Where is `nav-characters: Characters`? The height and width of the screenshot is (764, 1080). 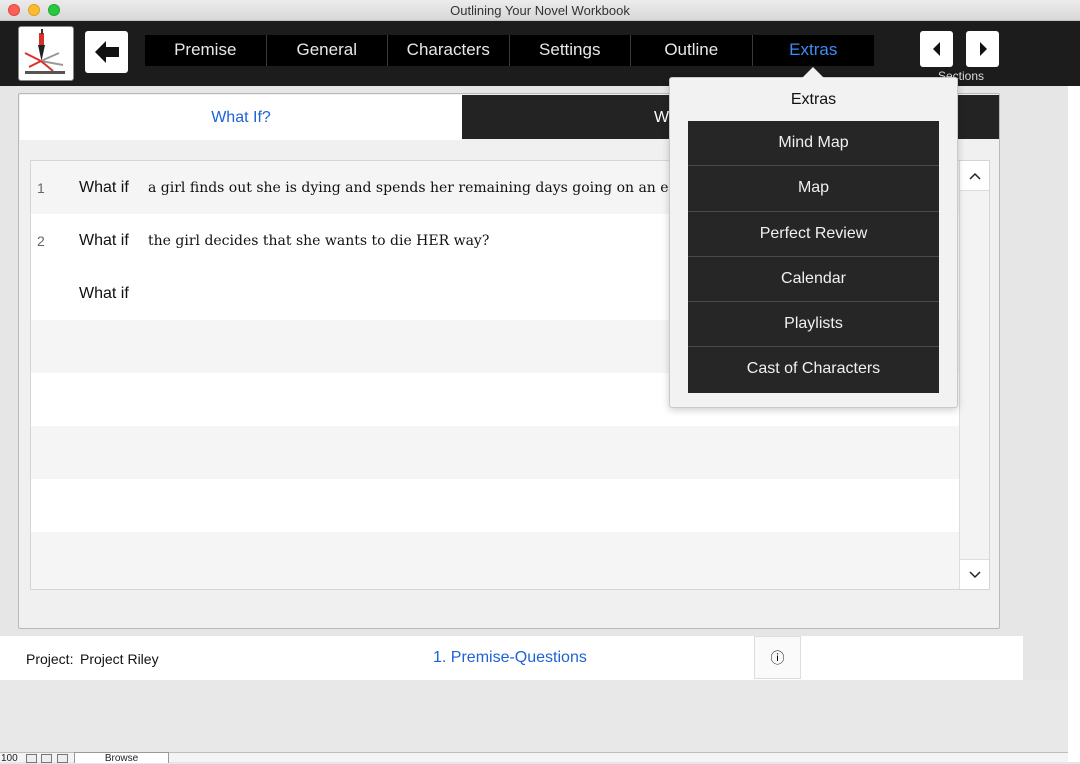 nav-characters: Characters is located at coordinates (449, 50).